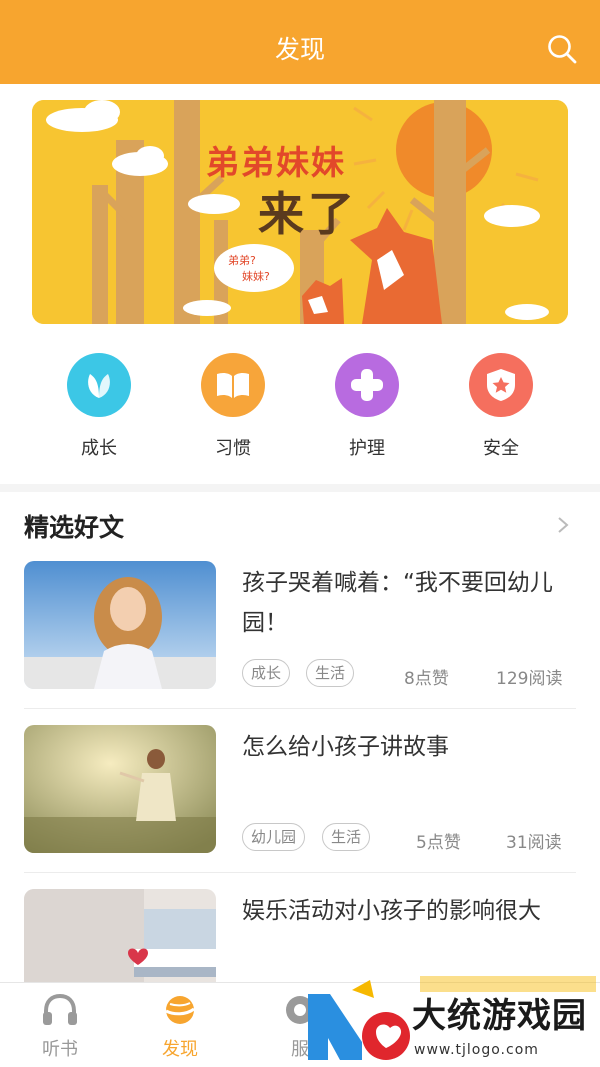 The image size is (600, 1067). I want to click on banner-cloud-text-1: 弟弟?, so click(242, 260).